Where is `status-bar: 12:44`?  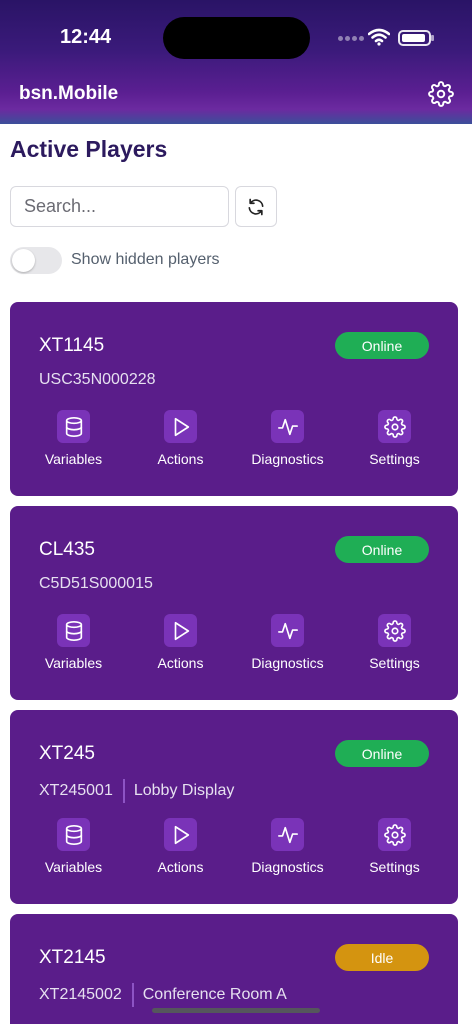
status-bar: 12:44 is located at coordinates (236, 38).